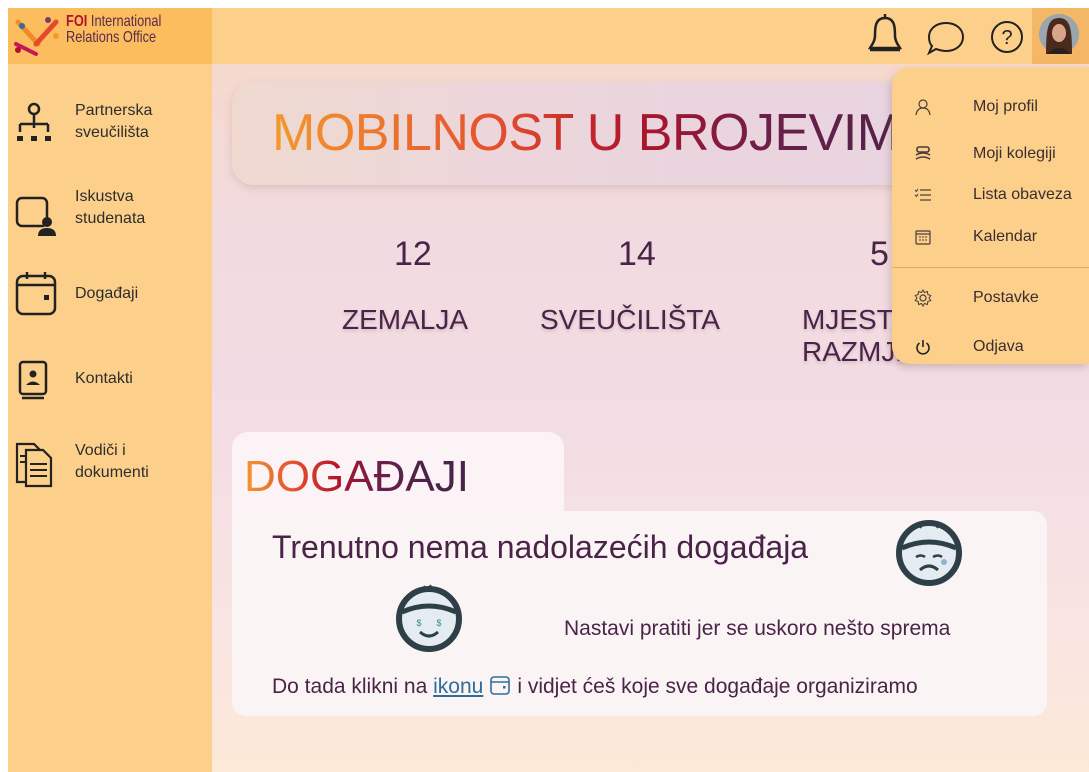 This screenshot has height=772, width=1089. Describe the element at coordinates (458, 686) in the screenshot. I see `icon-link: ikonu` at that location.